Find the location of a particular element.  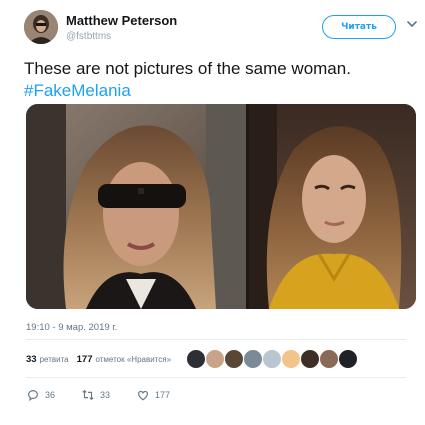

engagement-stats: 33 ретвита 177 отметок «Нравится» is located at coordinates (216, 359).